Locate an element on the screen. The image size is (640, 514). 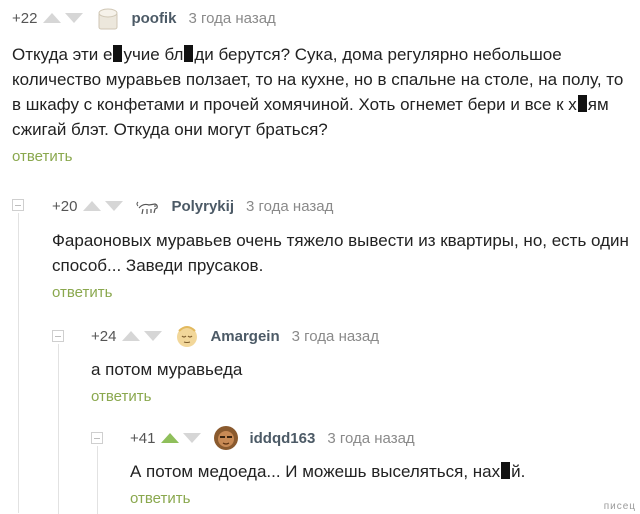
comment-rating: +24 is located at coordinates (104, 336).